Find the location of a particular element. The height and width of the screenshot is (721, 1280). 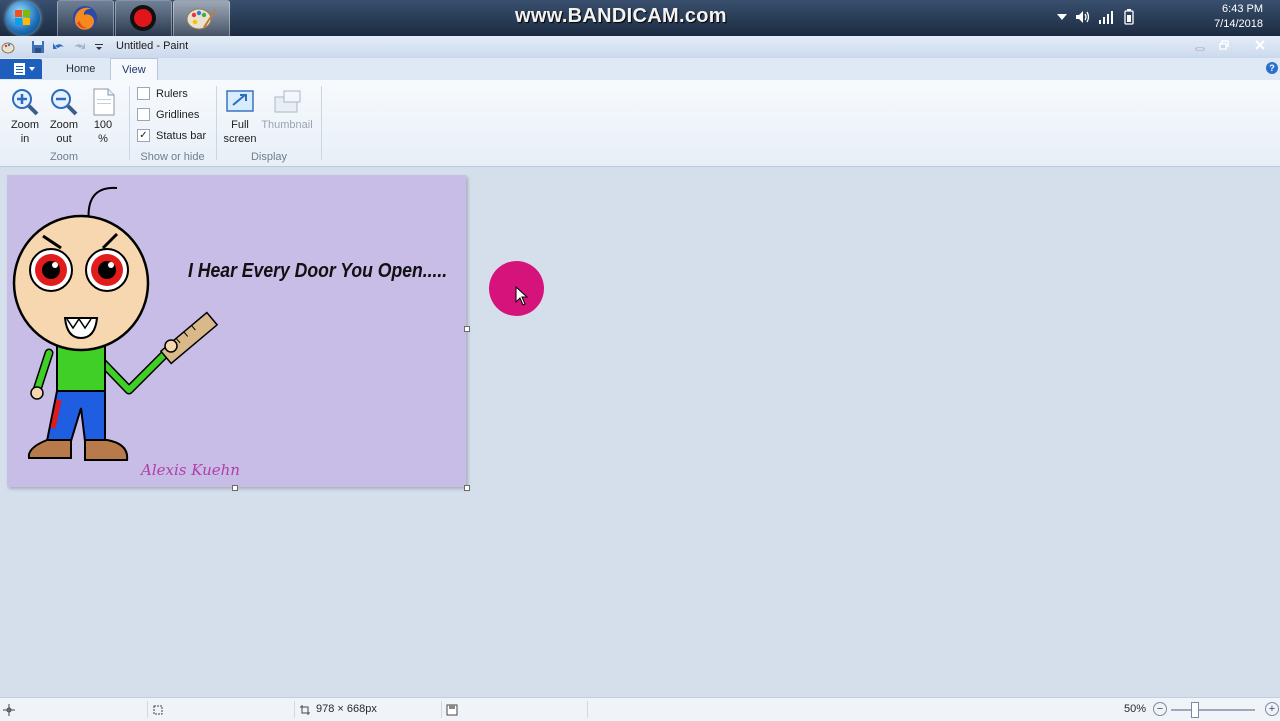

zoom-in-button: Zoom in is located at coordinates (25, 114).